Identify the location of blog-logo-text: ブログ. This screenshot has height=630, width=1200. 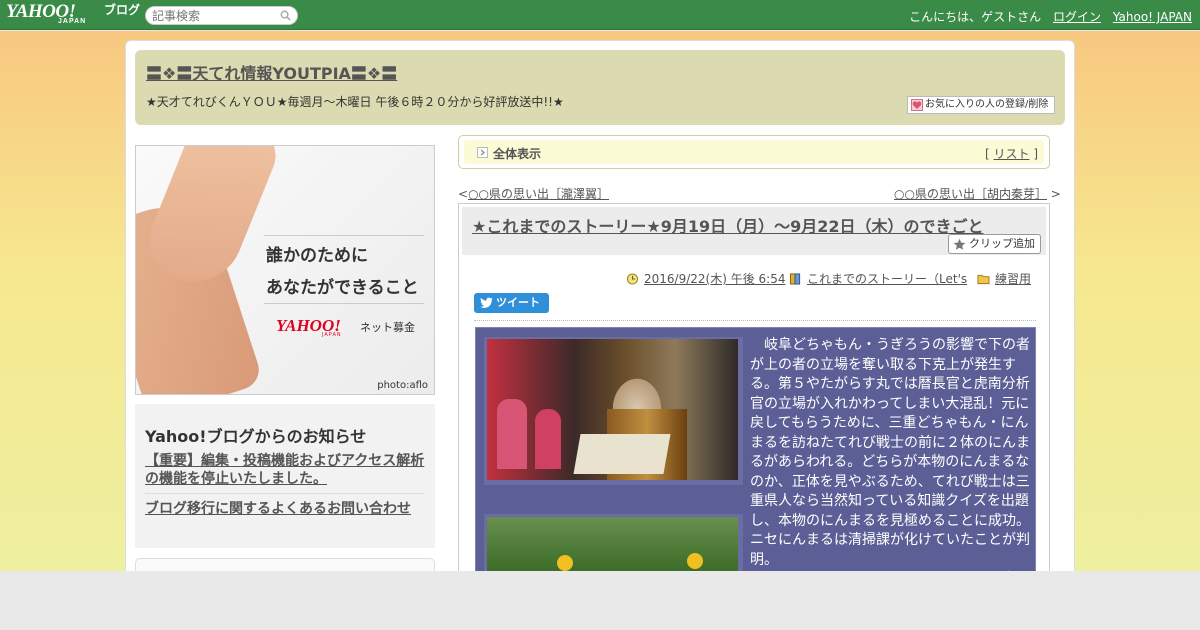
(122, 10).